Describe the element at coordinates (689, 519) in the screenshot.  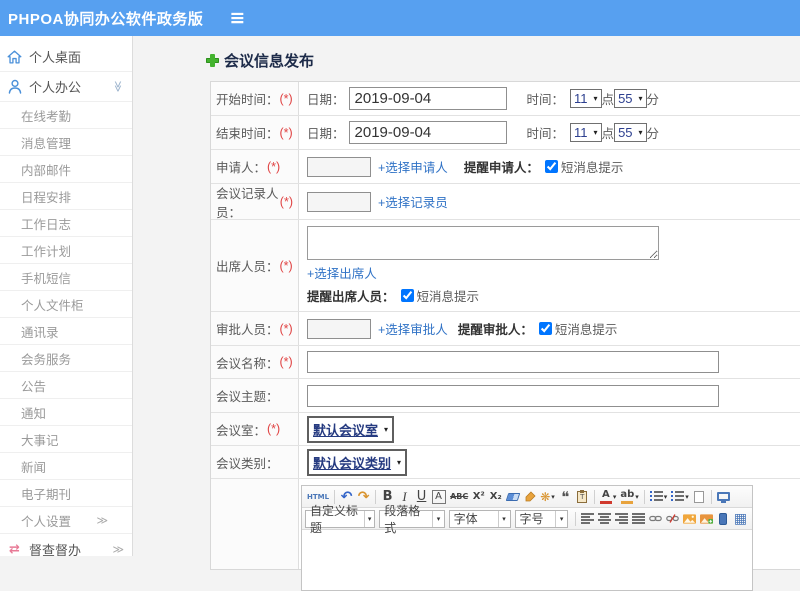
I see `insert-image-icon` at that location.